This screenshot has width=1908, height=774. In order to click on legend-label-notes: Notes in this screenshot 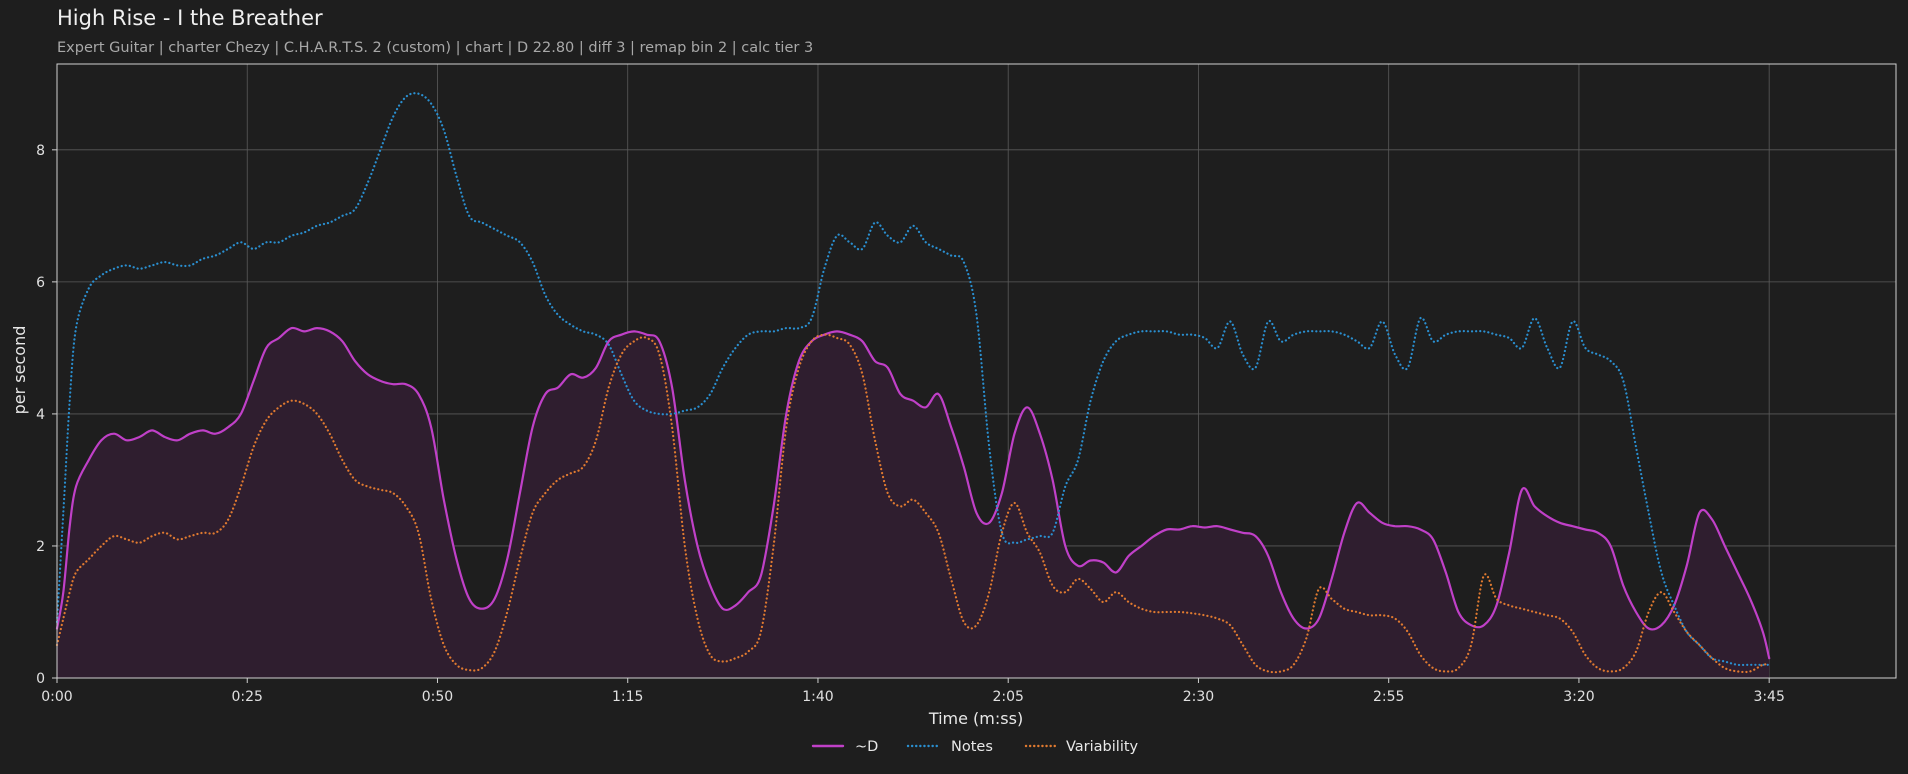, I will do `click(972, 747)`.